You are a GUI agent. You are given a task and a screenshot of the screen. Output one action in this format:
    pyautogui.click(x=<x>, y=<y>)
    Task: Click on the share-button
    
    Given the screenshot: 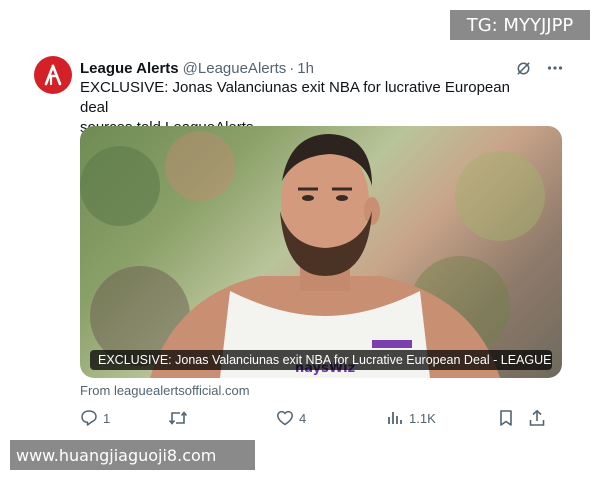 What is the action you would take?
    pyautogui.click(x=537, y=418)
    